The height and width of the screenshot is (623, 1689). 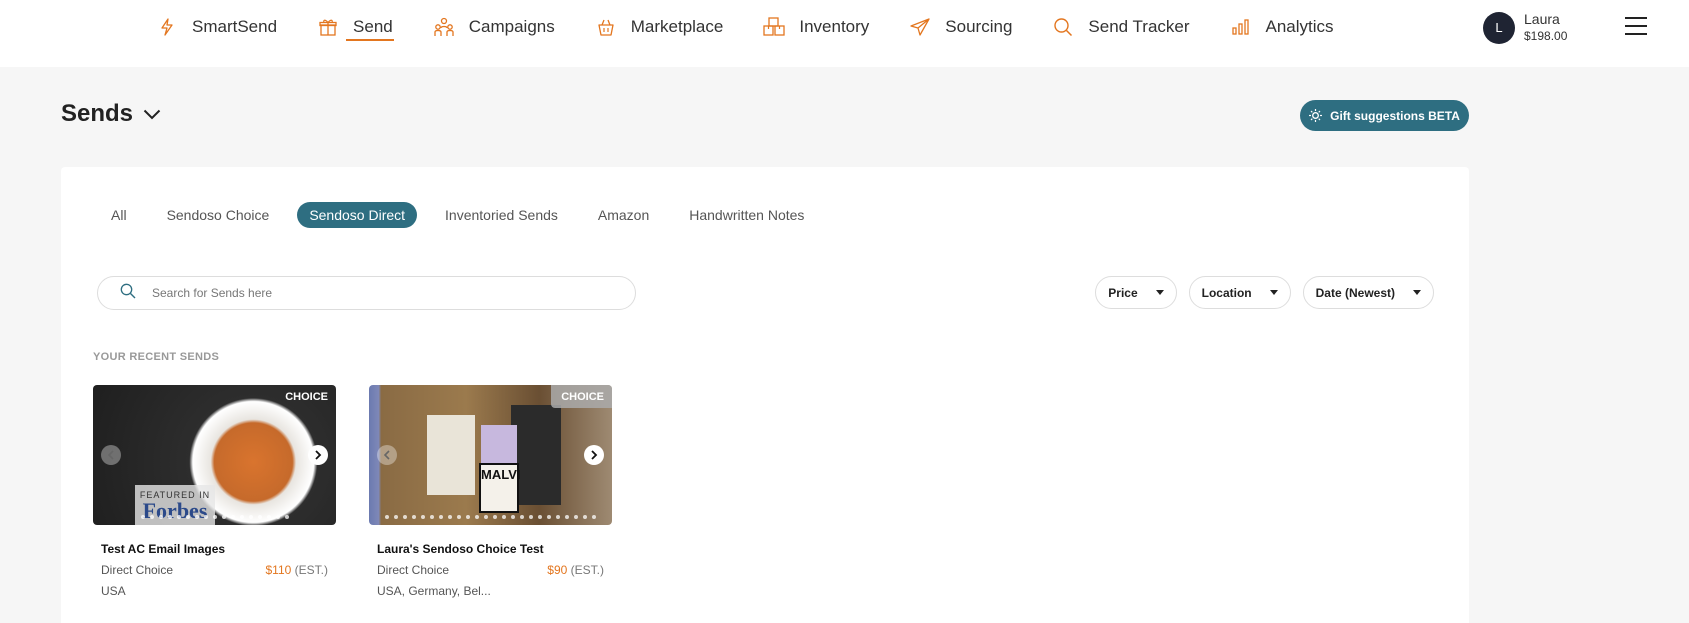 I want to click on send-card-image: MALVI CHOICE, so click(x=490, y=455).